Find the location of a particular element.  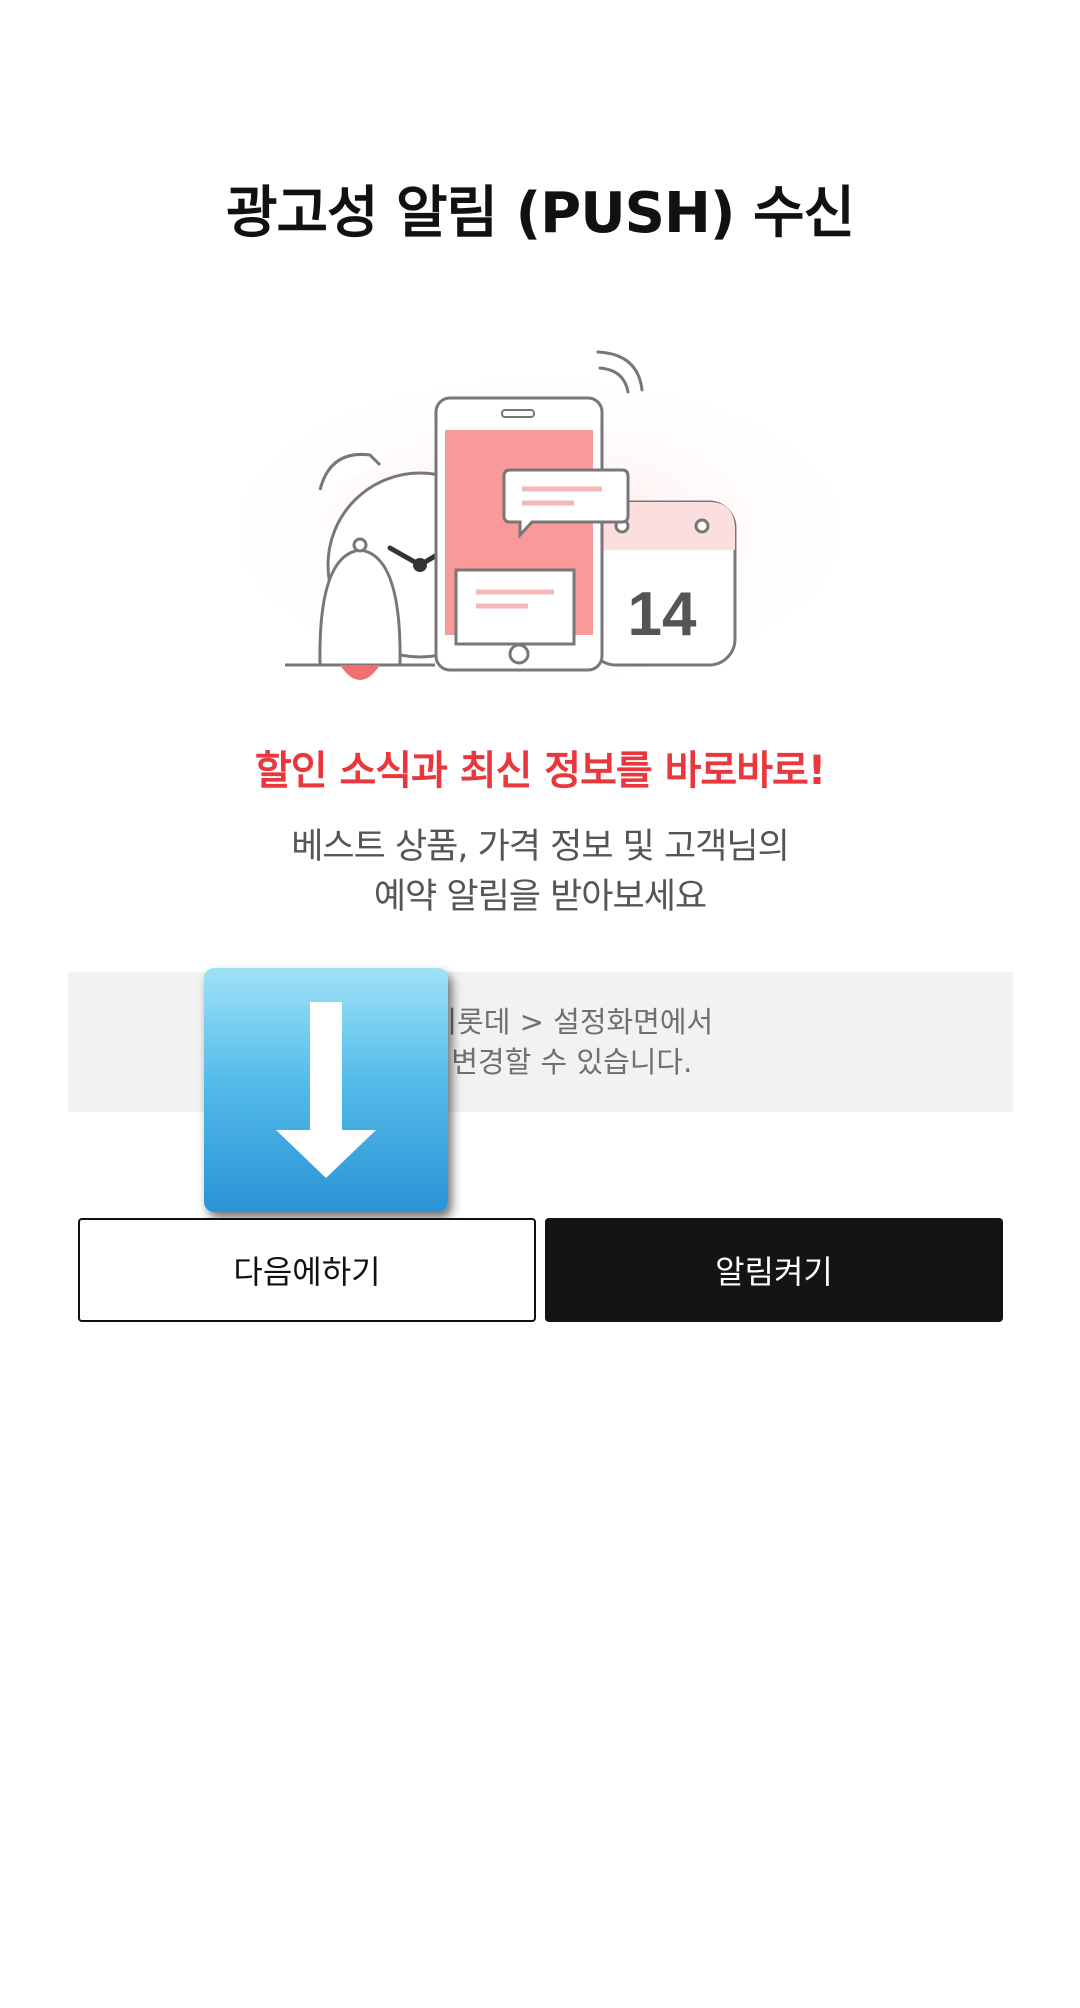

down-arrow-overlay is located at coordinates (326, 1090).